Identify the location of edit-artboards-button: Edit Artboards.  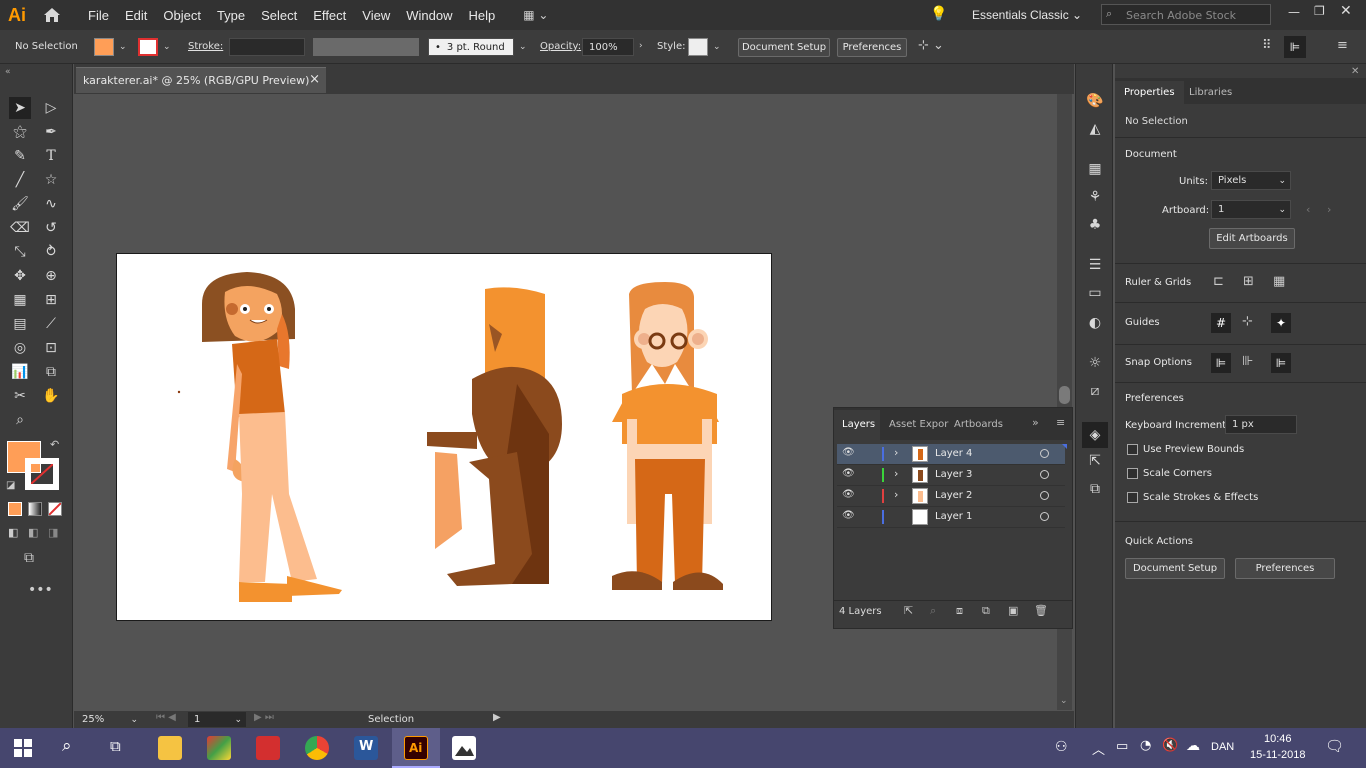
(1252, 238).